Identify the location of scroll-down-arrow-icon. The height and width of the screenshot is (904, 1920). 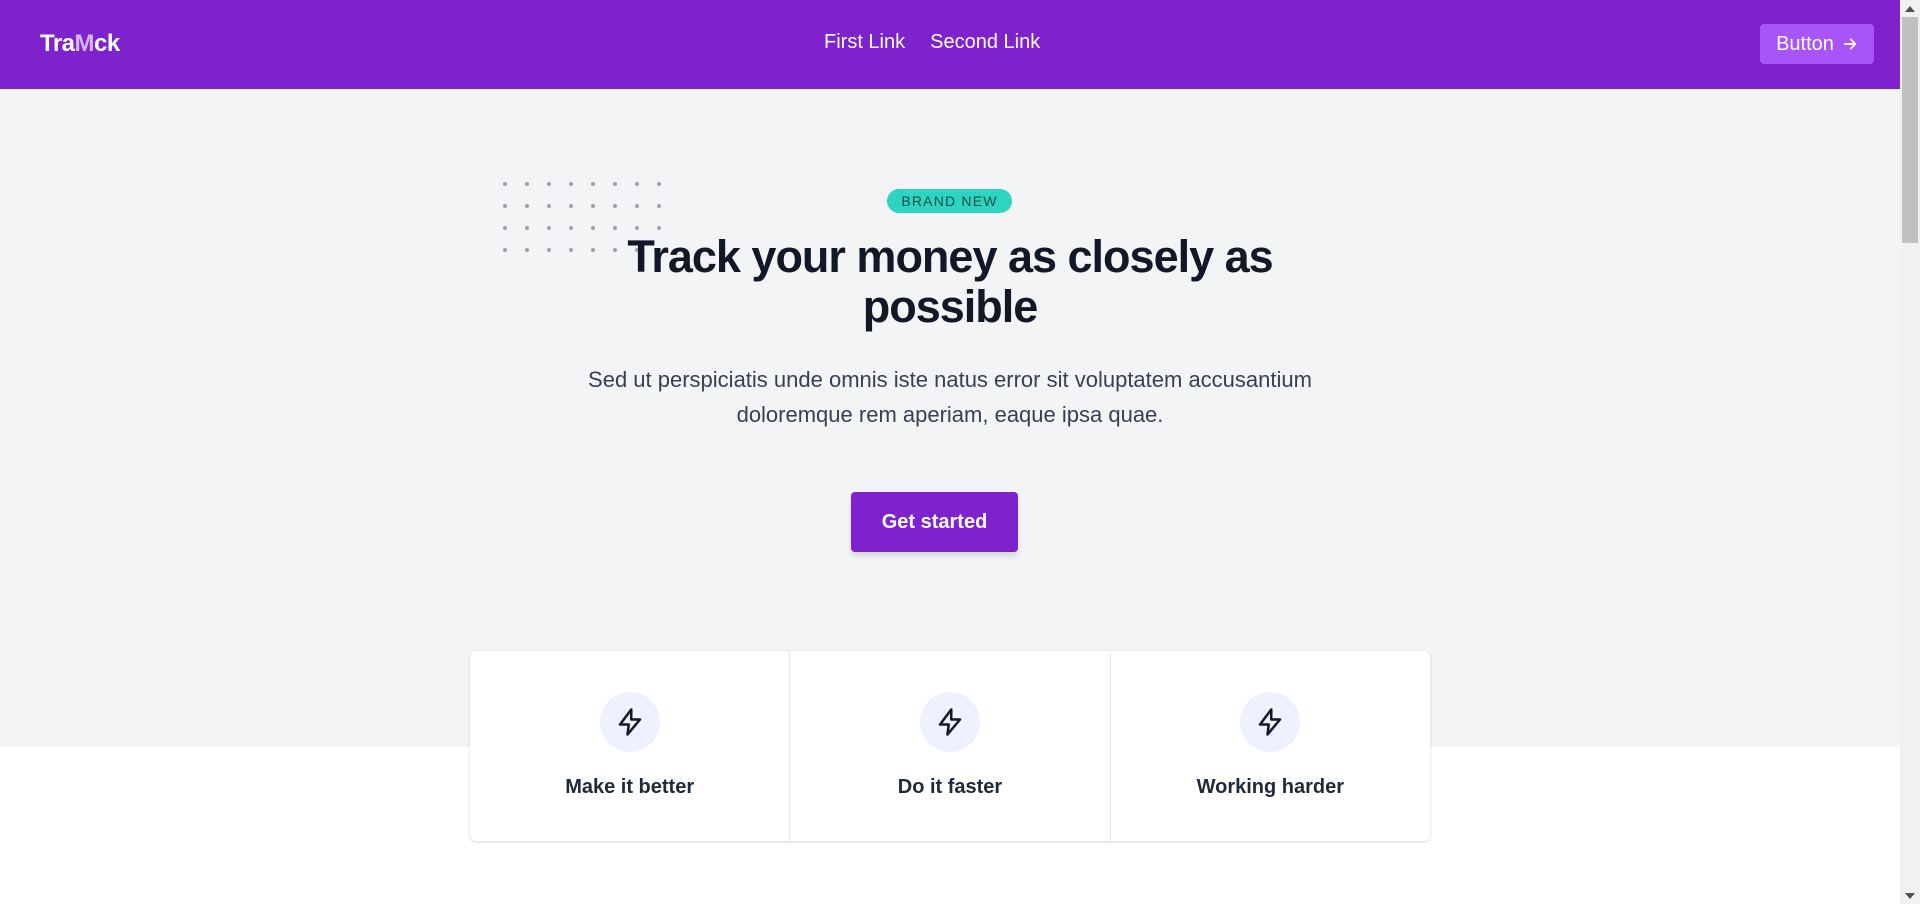
(1910, 895).